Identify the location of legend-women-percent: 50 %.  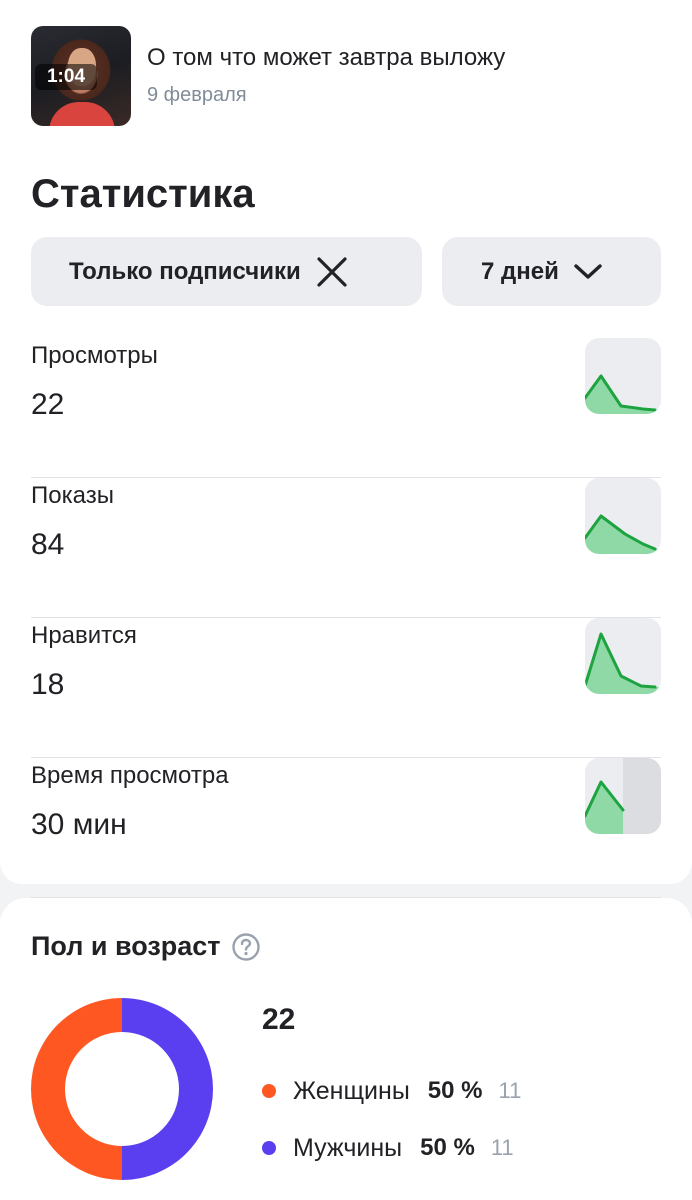
(455, 1090).